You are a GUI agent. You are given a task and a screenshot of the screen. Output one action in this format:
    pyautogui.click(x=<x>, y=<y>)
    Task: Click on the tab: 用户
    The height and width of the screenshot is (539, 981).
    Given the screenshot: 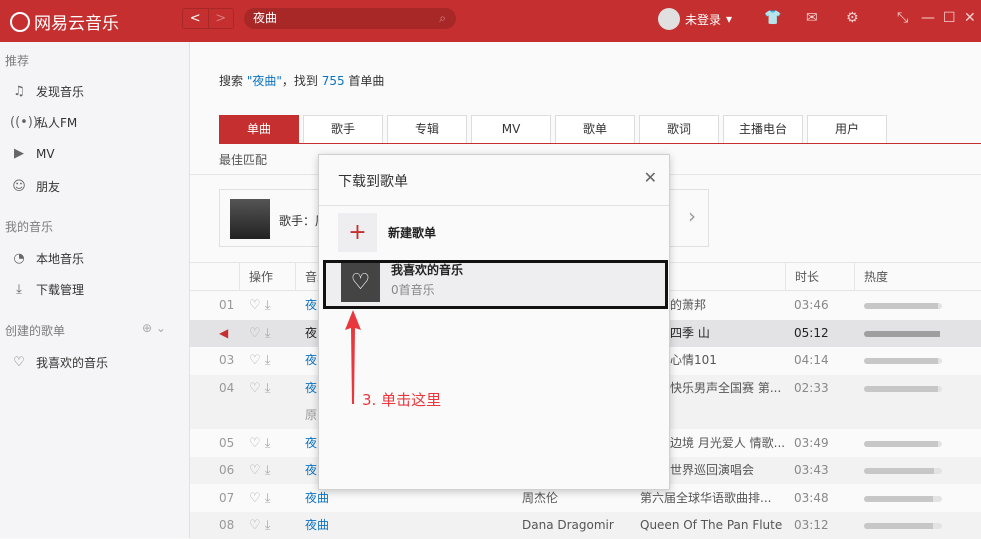 What is the action you would take?
    pyautogui.click(x=847, y=129)
    